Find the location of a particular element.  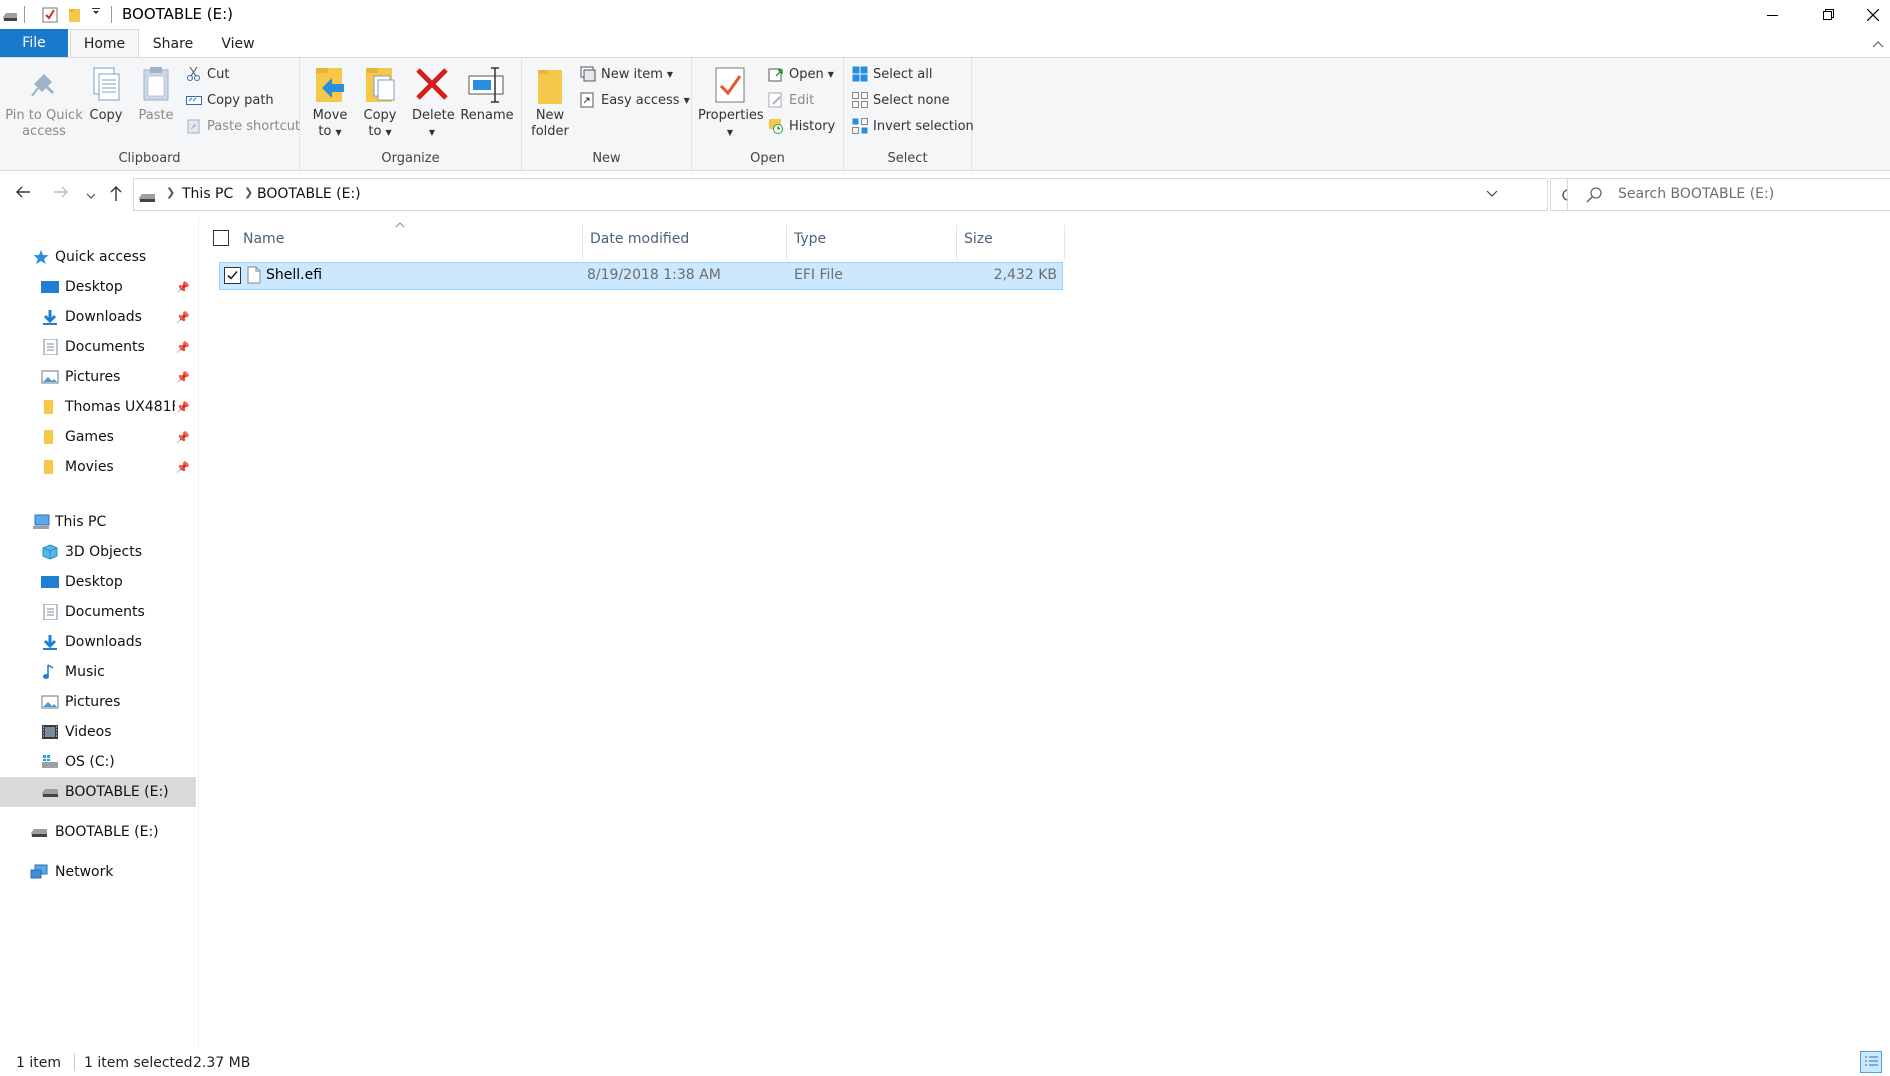

invert-selection-button: Invert selection is located at coordinates (913, 126).